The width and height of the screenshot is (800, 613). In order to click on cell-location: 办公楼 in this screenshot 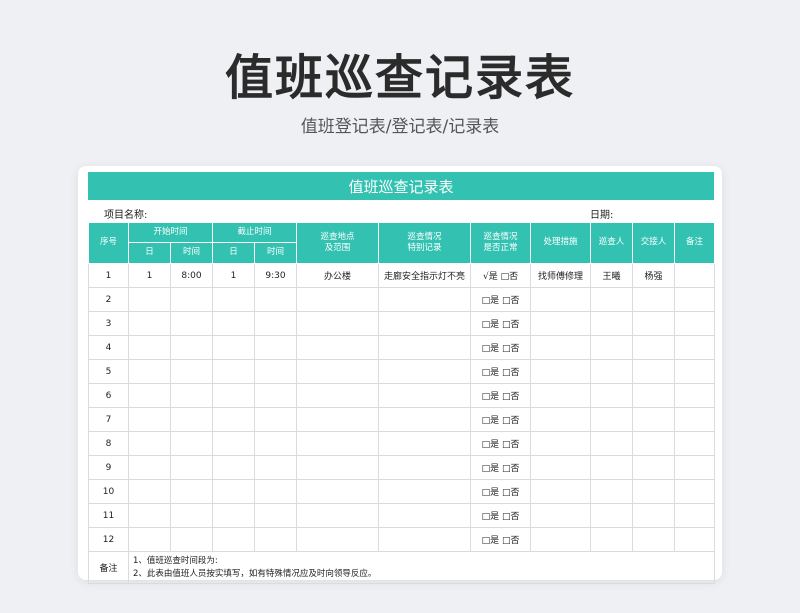, I will do `click(338, 275)`.